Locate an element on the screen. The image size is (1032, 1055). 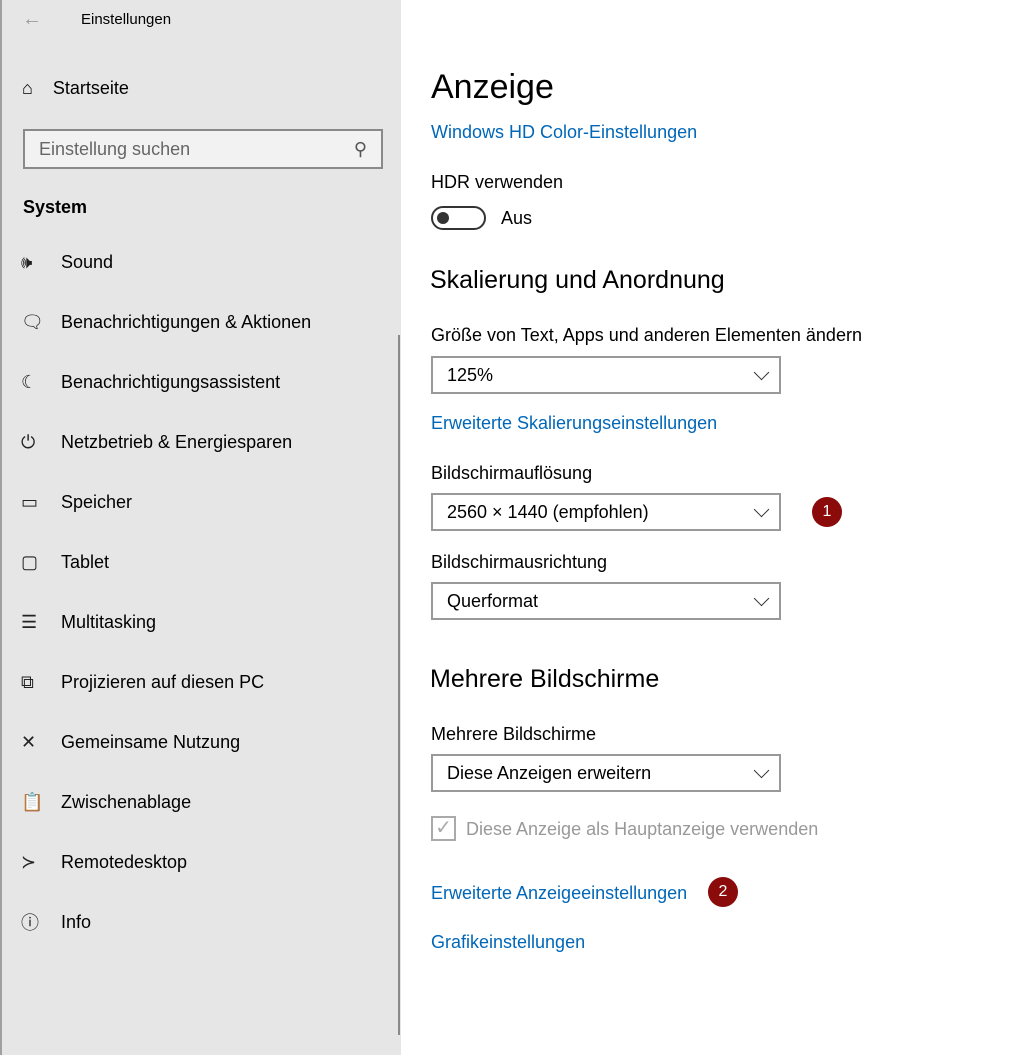
multi-display-label: Mehrere Bildschirme is located at coordinates (514, 734).